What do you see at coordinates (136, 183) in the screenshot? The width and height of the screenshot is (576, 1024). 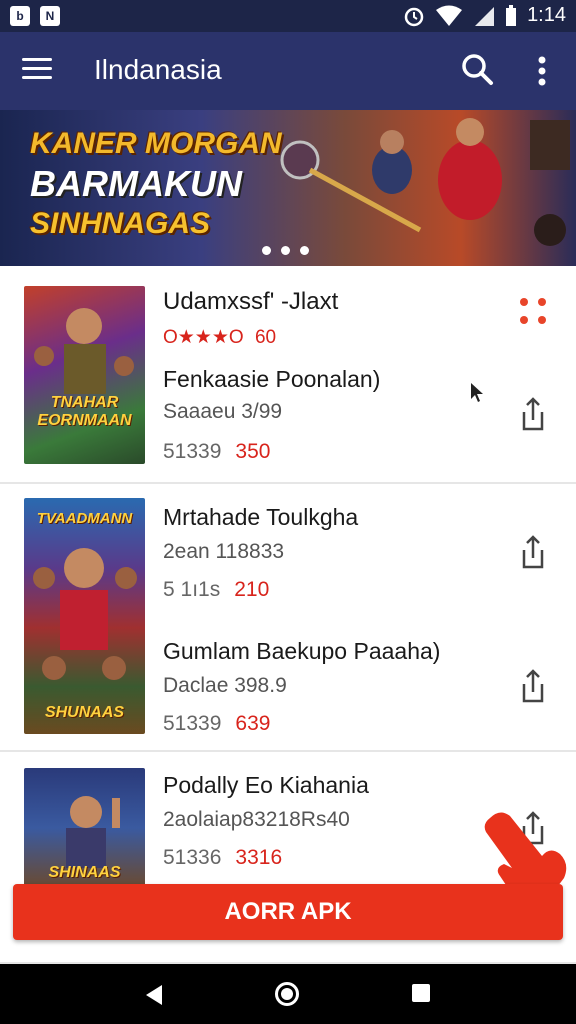 I see `banner-line-2: BARMAKUN` at bounding box center [136, 183].